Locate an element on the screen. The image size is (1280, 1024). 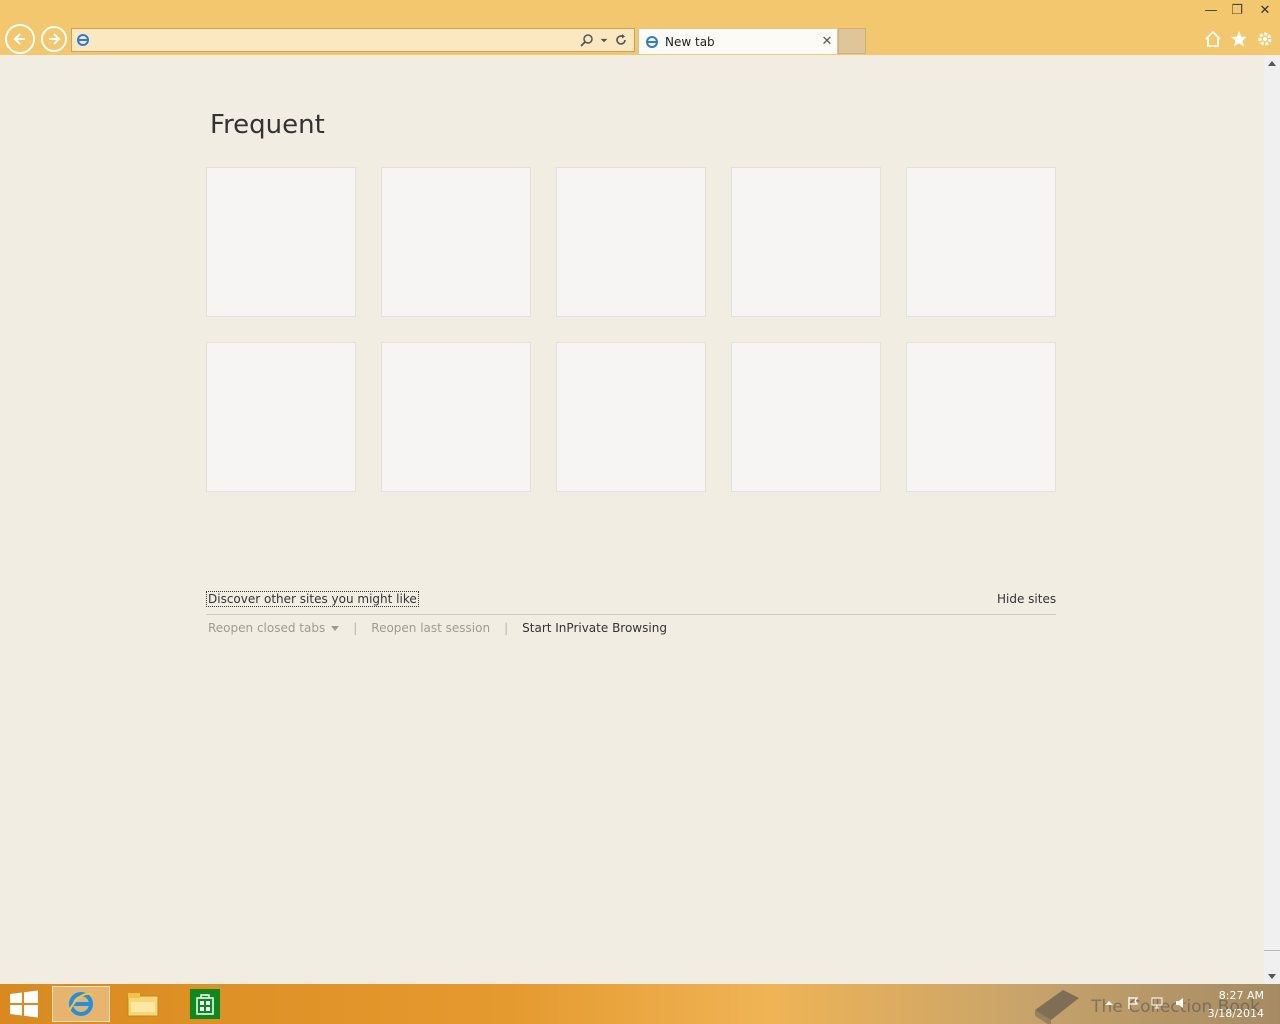
scroll-thumb is located at coordinates (1272, 511).